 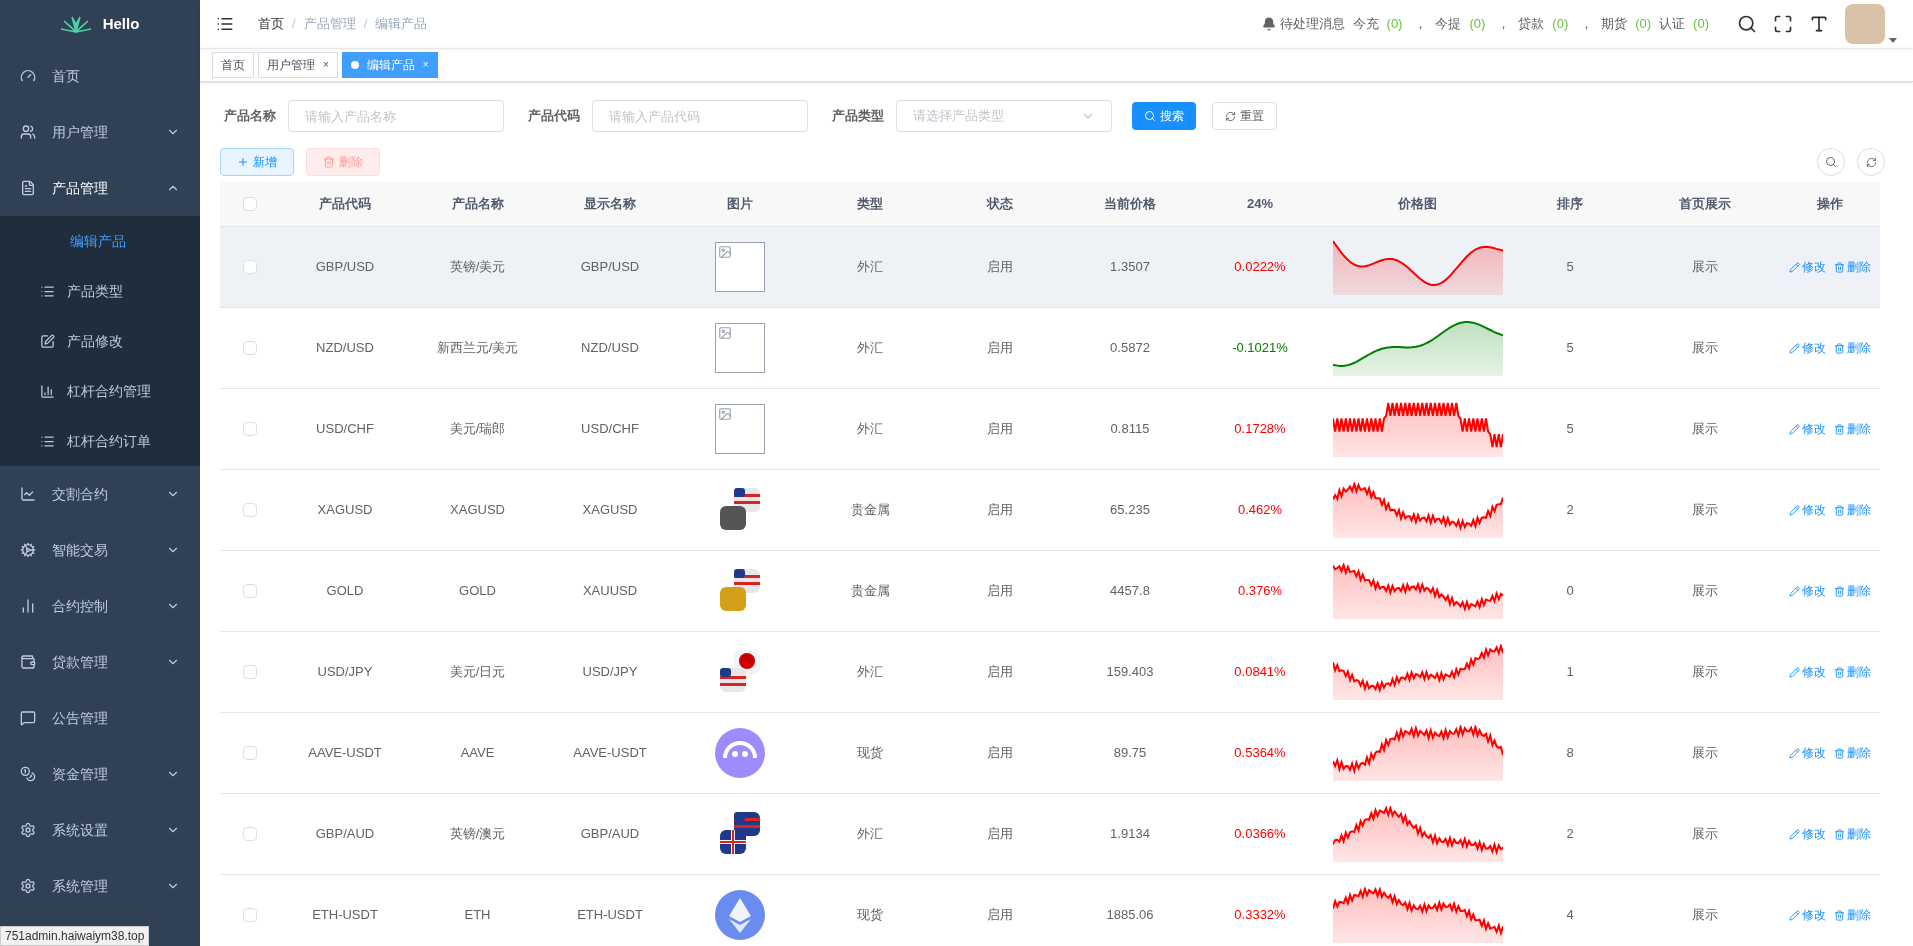 I want to click on sidebar-item: 系统设置, so click(x=100, y=830).